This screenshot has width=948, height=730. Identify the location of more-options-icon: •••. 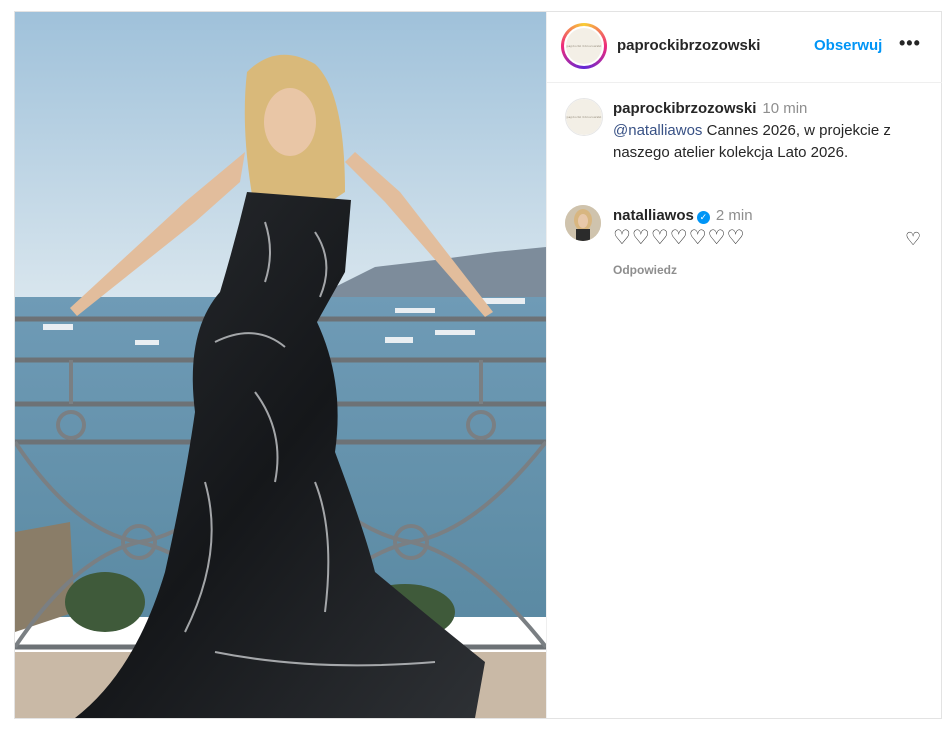
(910, 43).